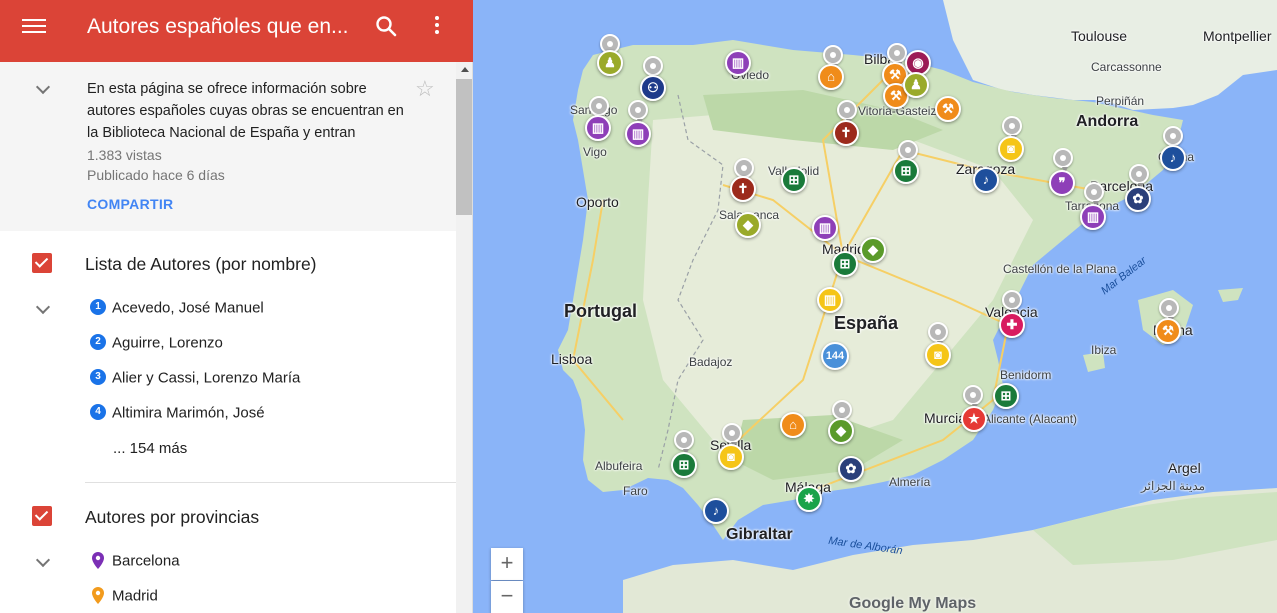 This screenshot has width=1277, height=613. What do you see at coordinates (425, 89) in the screenshot?
I see `star-outline-icon: ☆` at bounding box center [425, 89].